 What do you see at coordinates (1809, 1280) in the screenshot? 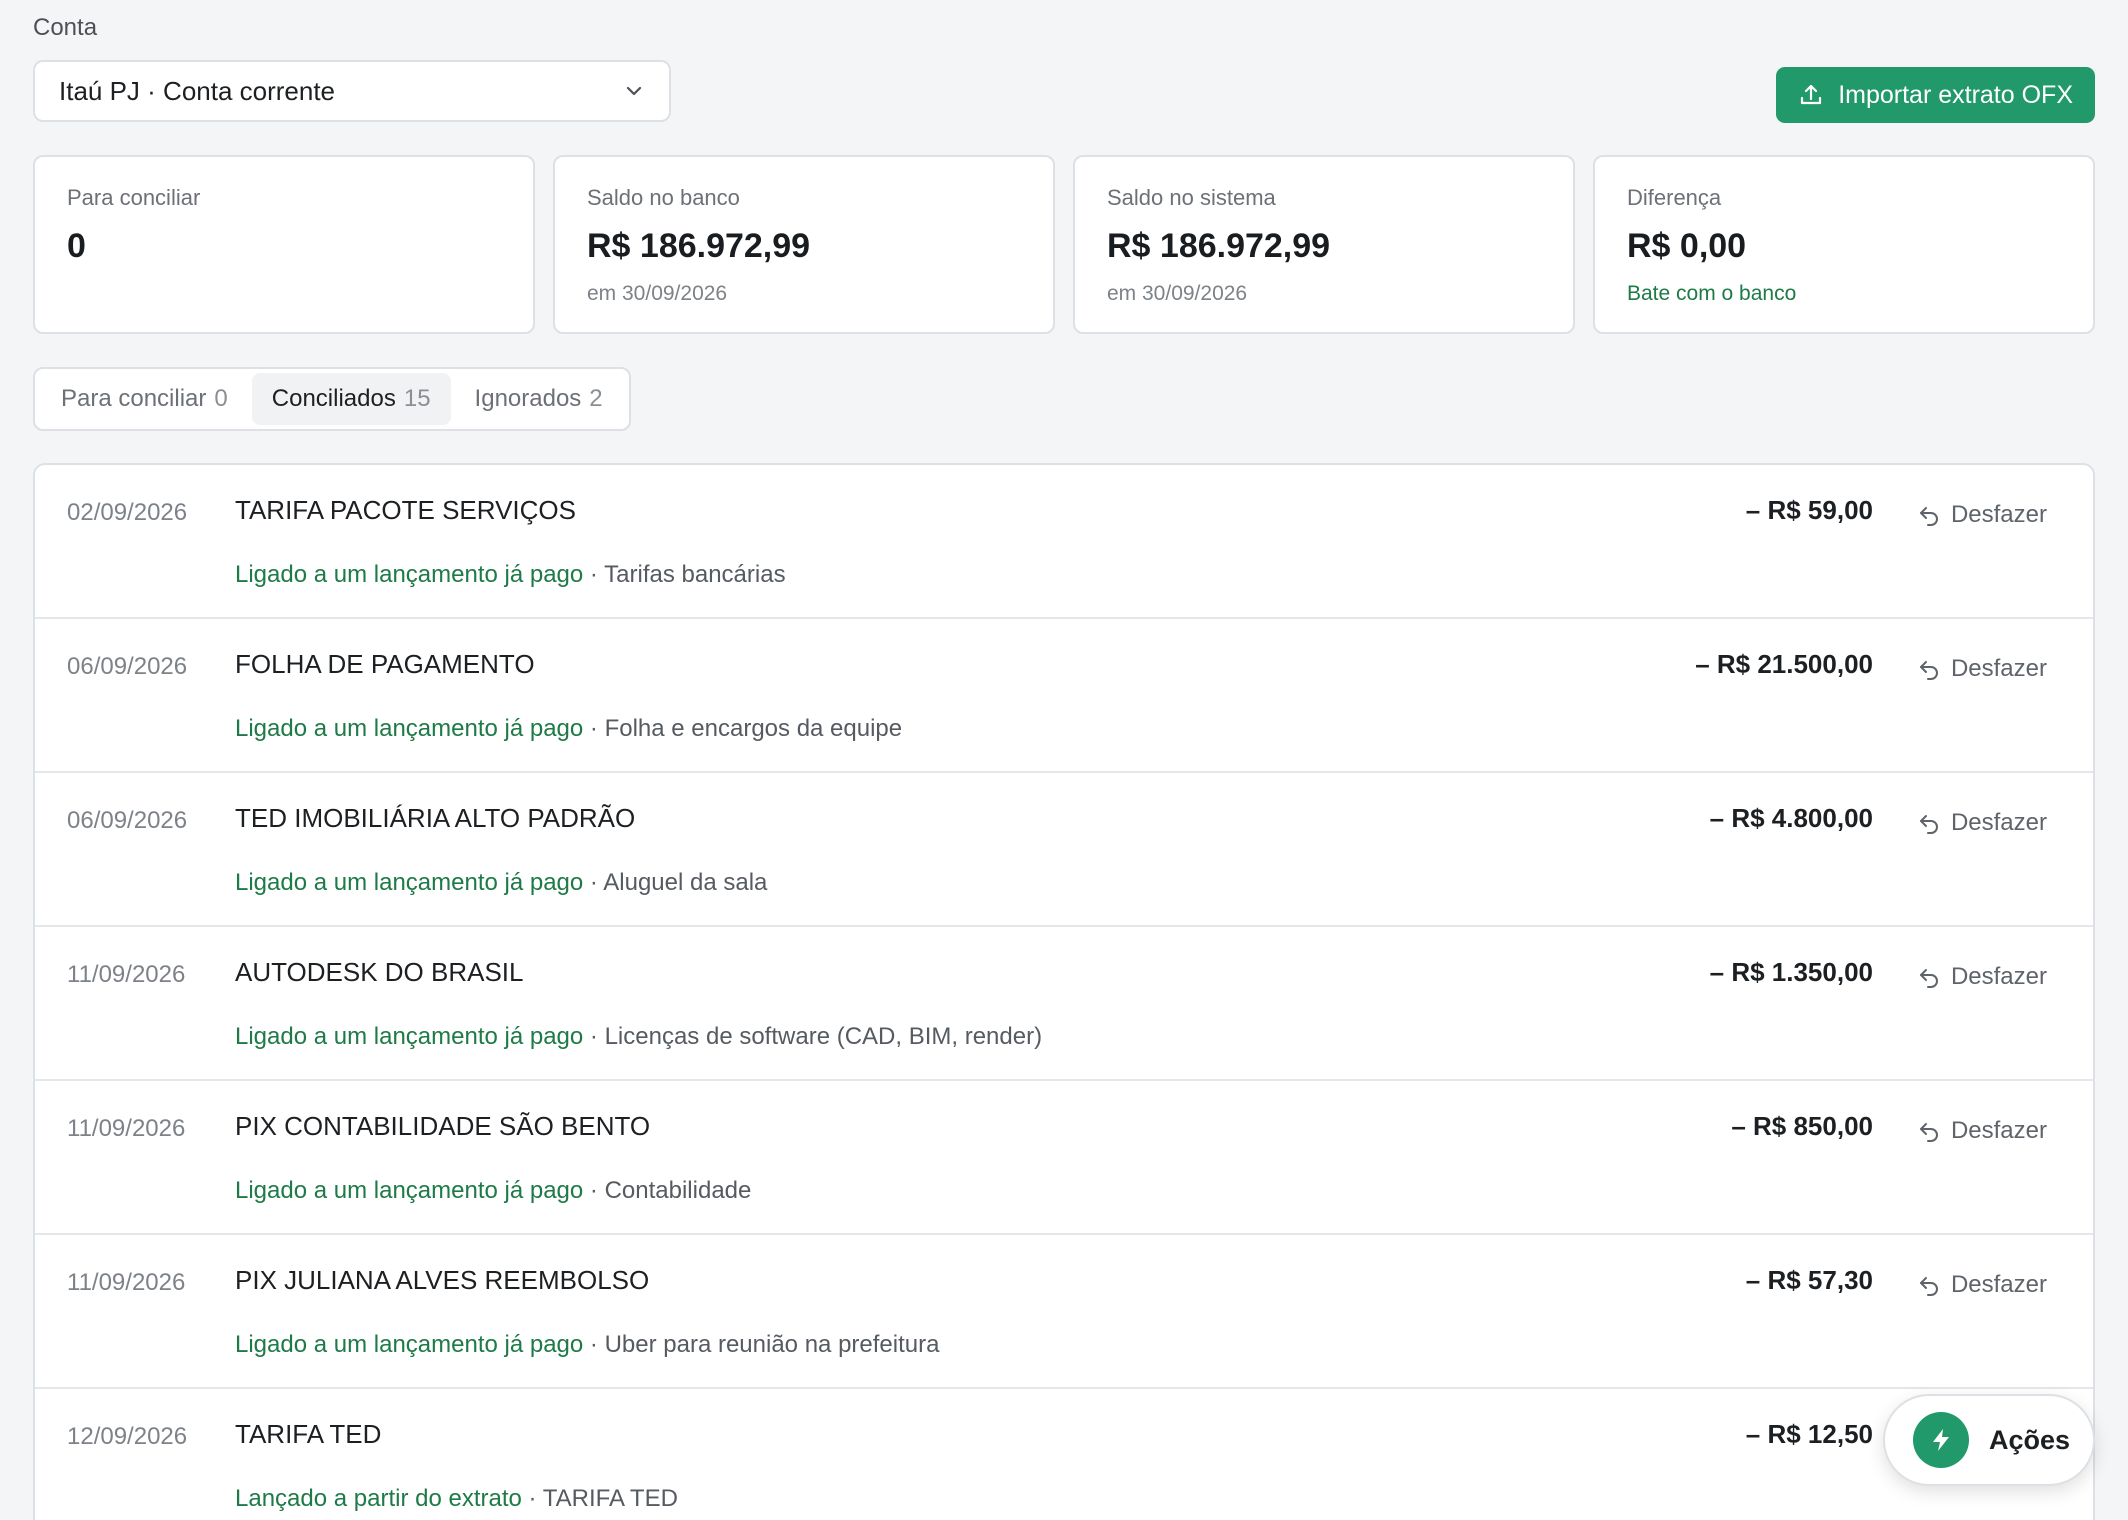
I see `transaction-amount: – R$ 57,30` at bounding box center [1809, 1280].